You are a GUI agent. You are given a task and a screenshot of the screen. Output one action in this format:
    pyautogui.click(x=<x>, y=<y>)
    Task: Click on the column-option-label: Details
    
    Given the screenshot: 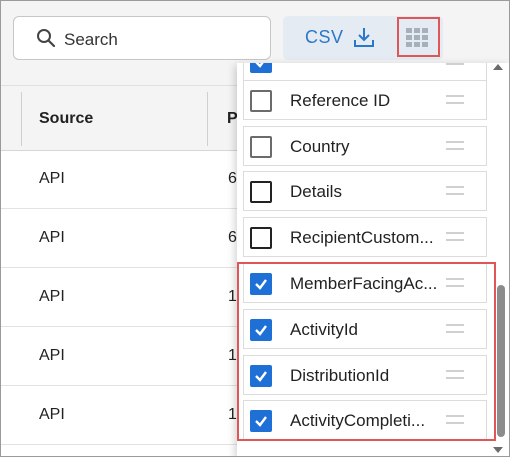 What is the action you would take?
    pyautogui.click(x=316, y=191)
    